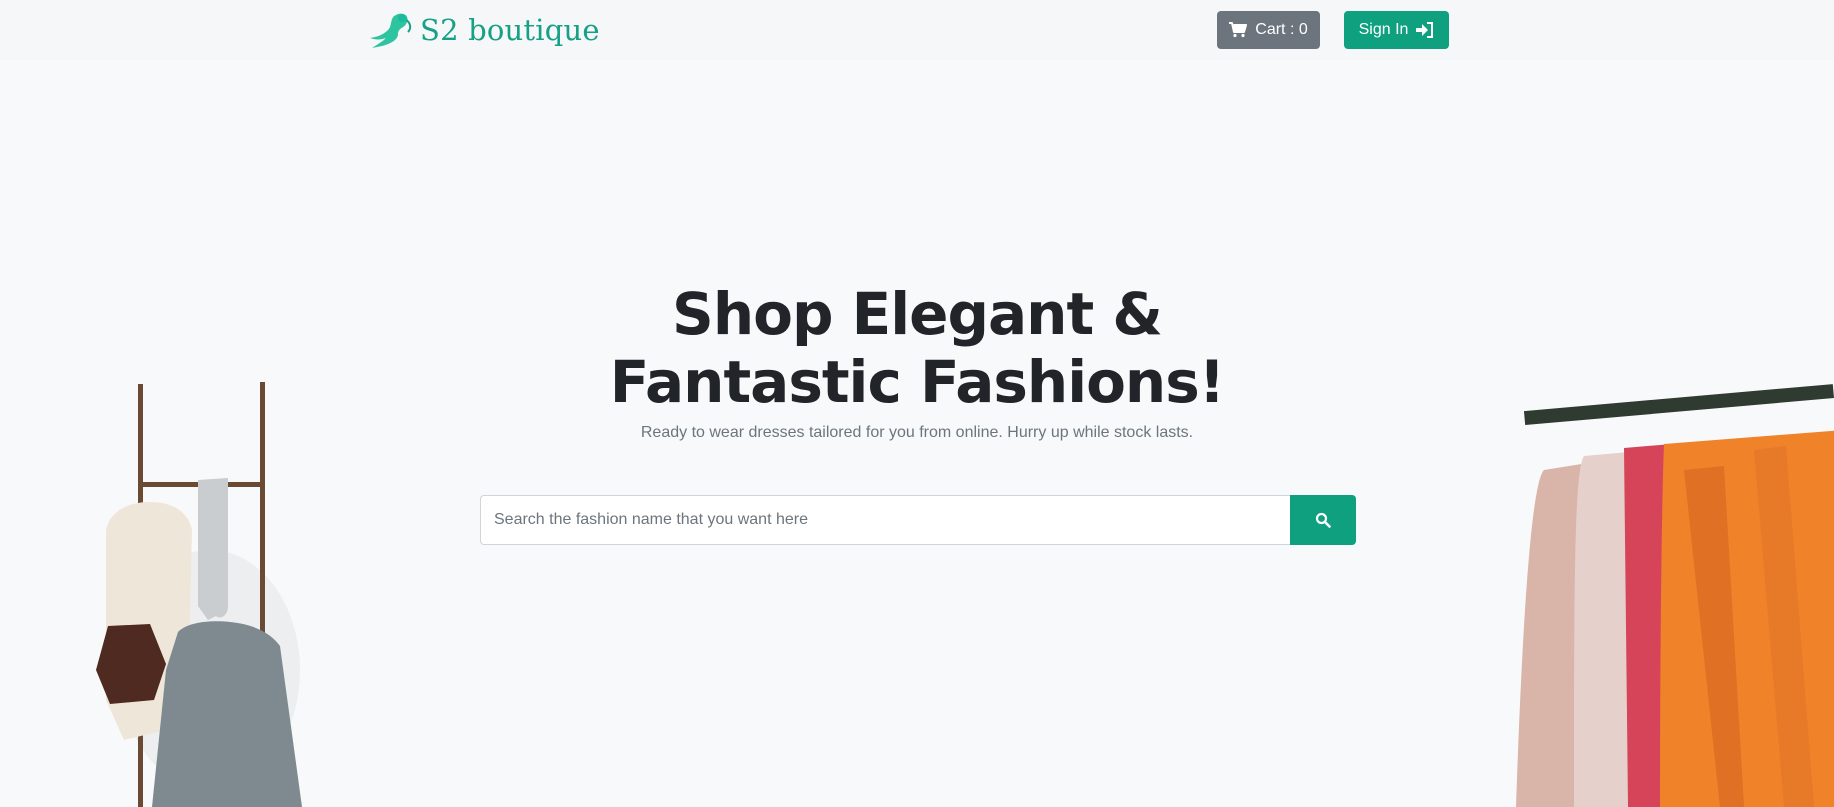  Describe the element at coordinates (1383, 29) in the screenshot. I see `sign-in-label: Sign In` at that location.